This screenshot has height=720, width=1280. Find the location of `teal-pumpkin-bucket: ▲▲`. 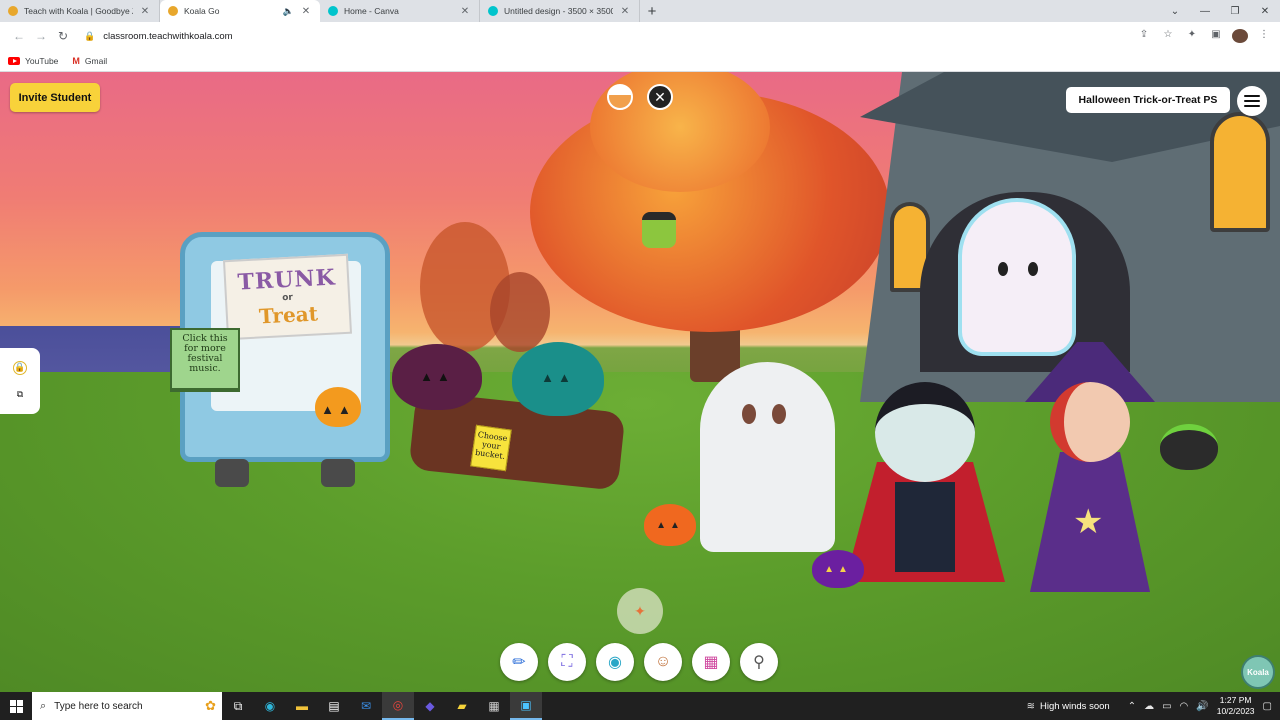

teal-pumpkin-bucket: ▲▲ is located at coordinates (558, 379).